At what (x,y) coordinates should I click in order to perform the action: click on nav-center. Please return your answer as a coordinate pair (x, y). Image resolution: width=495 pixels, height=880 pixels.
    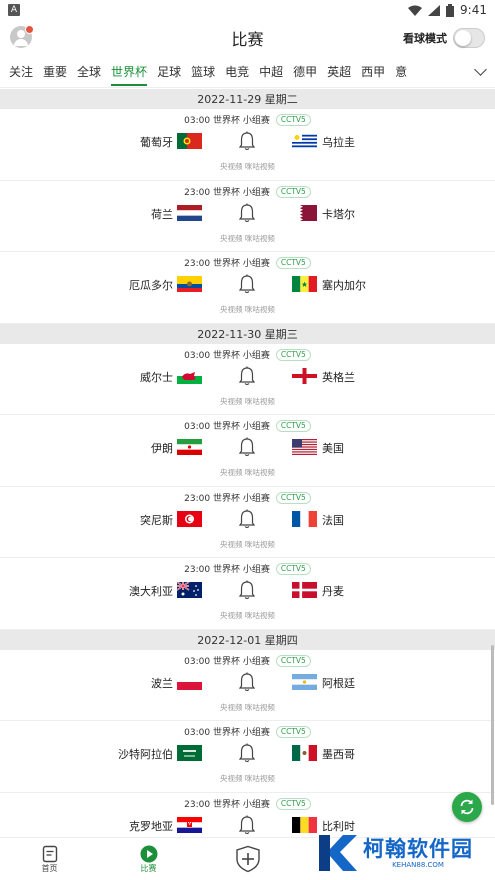
    Looking at the image, I should click on (247, 859).